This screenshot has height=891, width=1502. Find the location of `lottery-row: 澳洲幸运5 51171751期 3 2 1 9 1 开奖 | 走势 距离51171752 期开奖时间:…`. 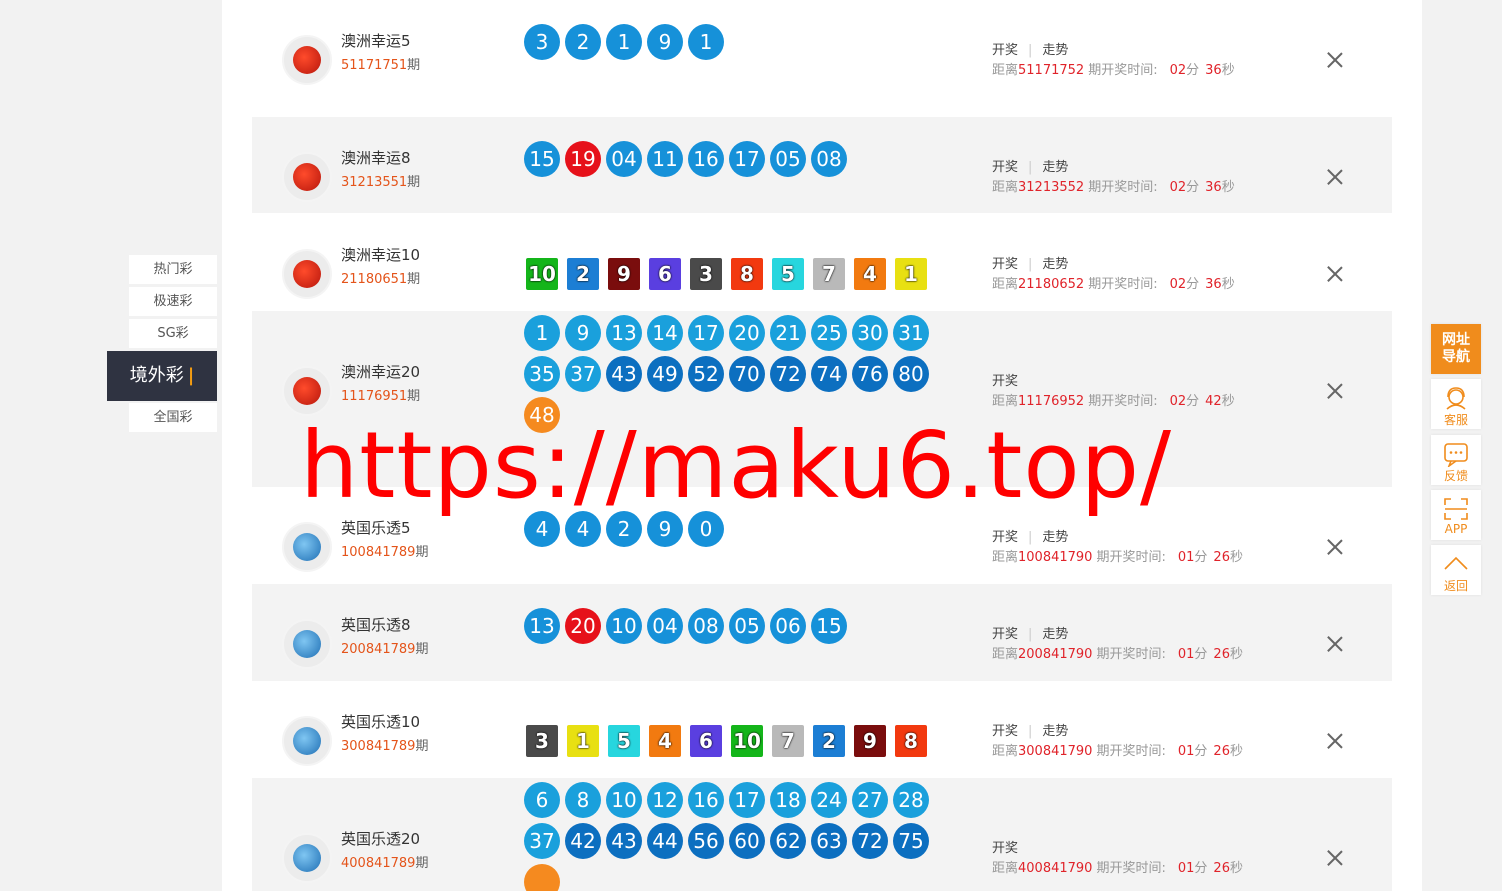

lottery-row: 澳洲幸运5 51171751期 3 2 1 9 1 开奖 | 走势 距离51171752 期开奖时间:… is located at coordinates (822, 58).